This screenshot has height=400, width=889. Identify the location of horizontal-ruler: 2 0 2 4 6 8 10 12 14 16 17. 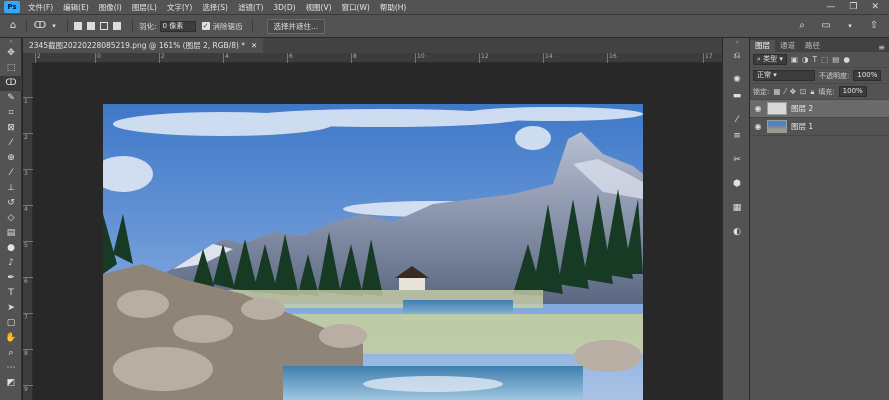
(377, 58).